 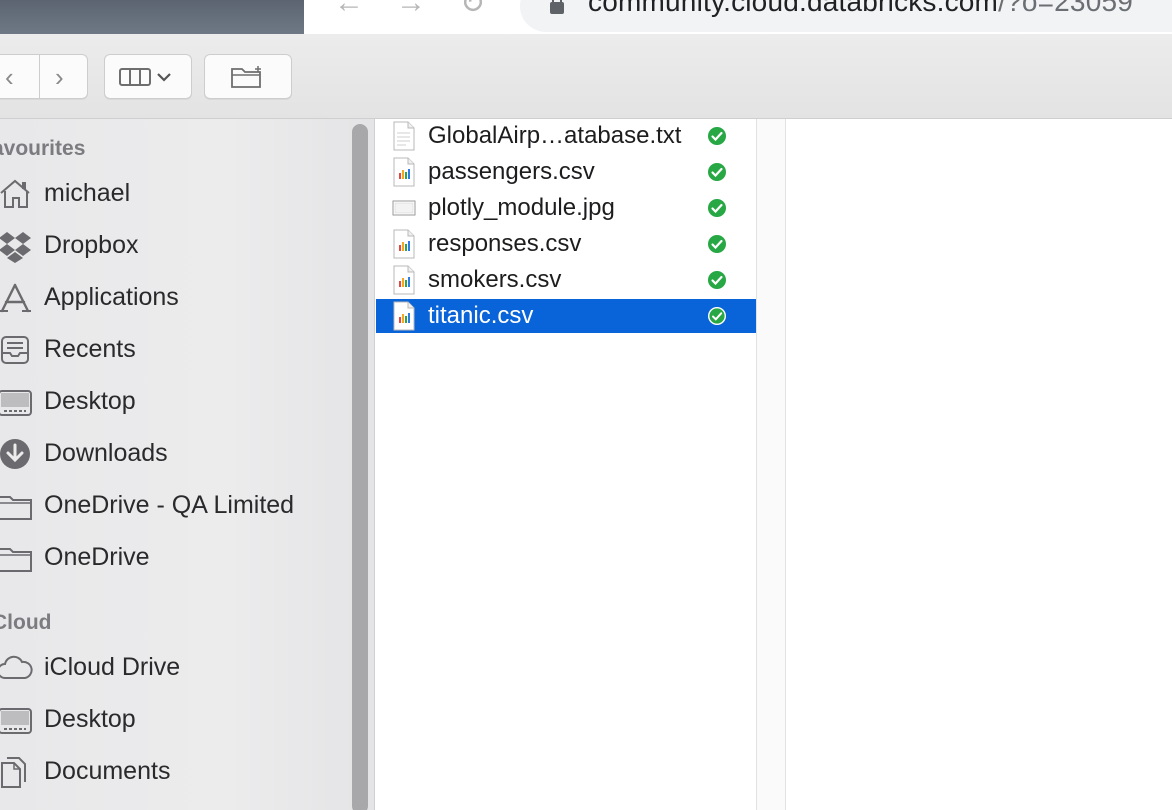 I want to click on file-row-smokers-csv: smokers.csv, so click(x=566, y=280).